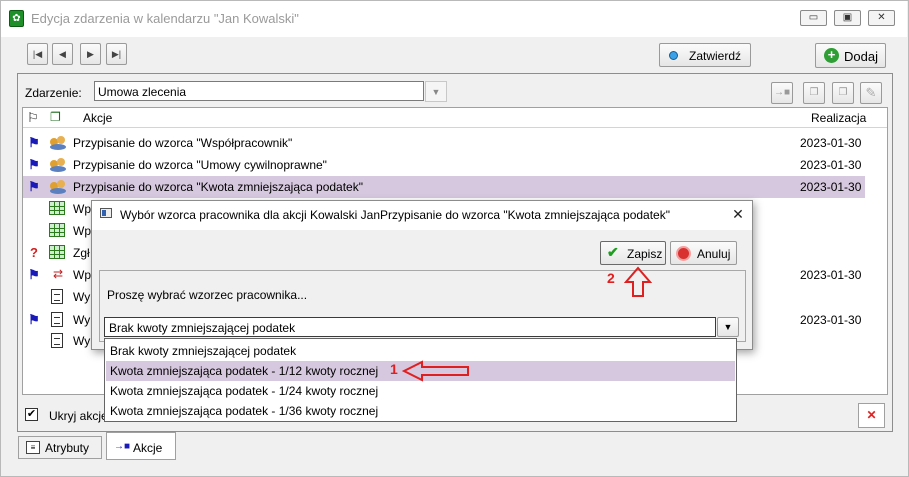 Image resolution: width=909 pixels, height=477 pixels. What do you see at coordinates (673, 55) in the screenshot?
I see `confirm-icon` at bounding box center [673, 55].